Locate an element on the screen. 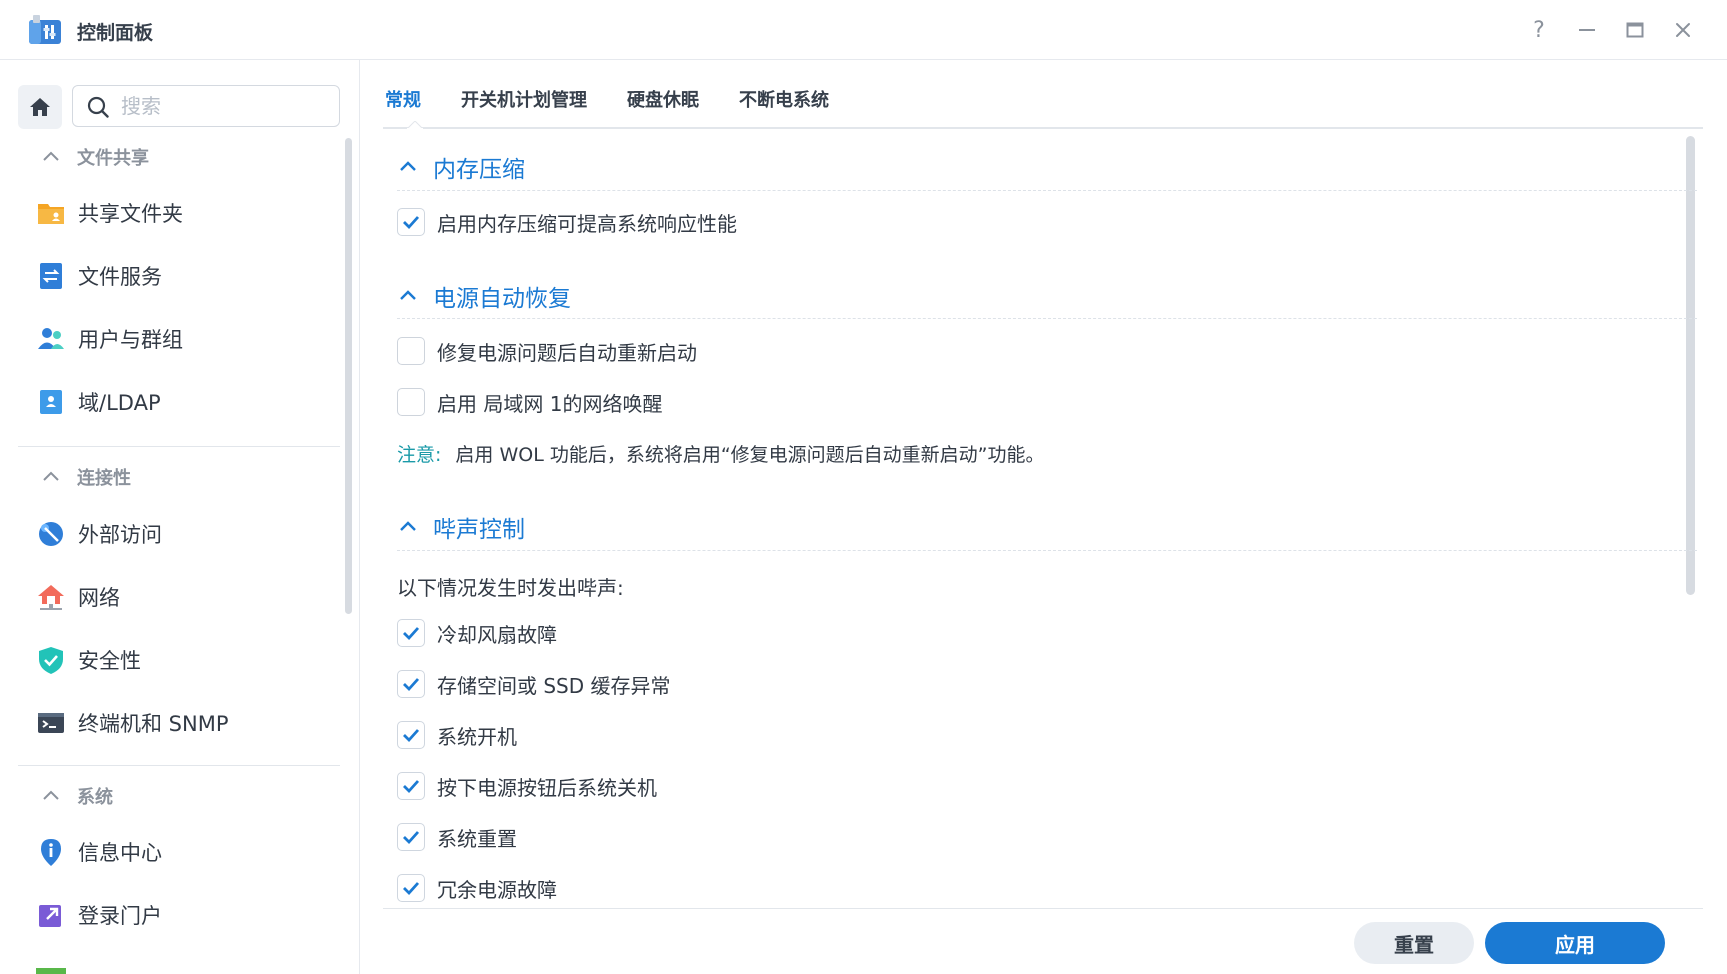 This screenshot has width=1727, height=974. sidebar-item-label: 共享文件夹 is located at coordinates (130, 214).